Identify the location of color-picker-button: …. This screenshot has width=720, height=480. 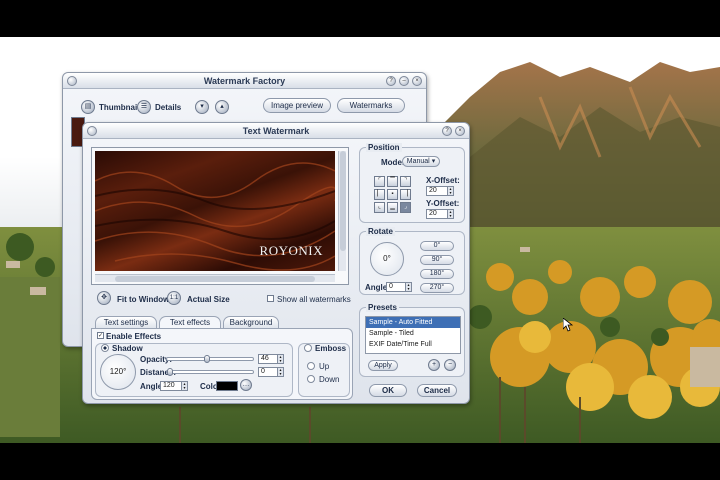
(246, 385).